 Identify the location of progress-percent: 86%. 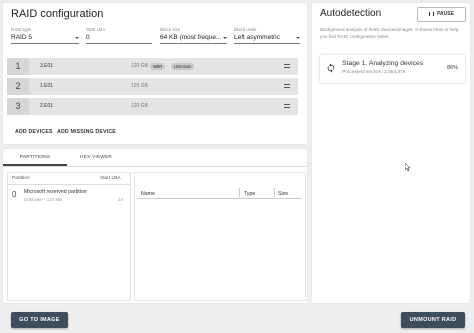
(452, 68).